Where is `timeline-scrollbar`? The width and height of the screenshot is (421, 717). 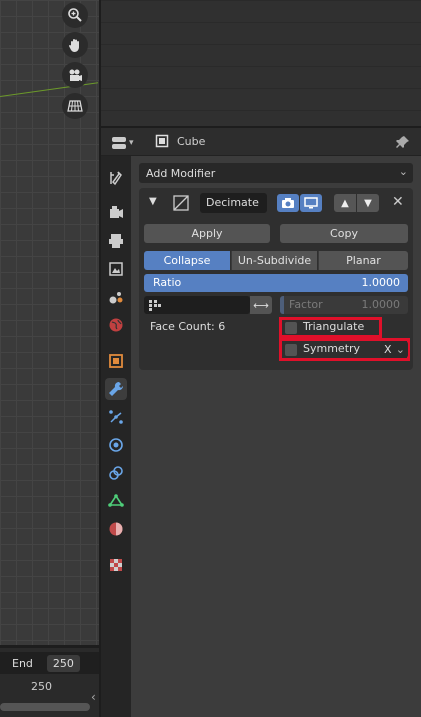 timeline-scrollbar is located at coordinates (45, 707).